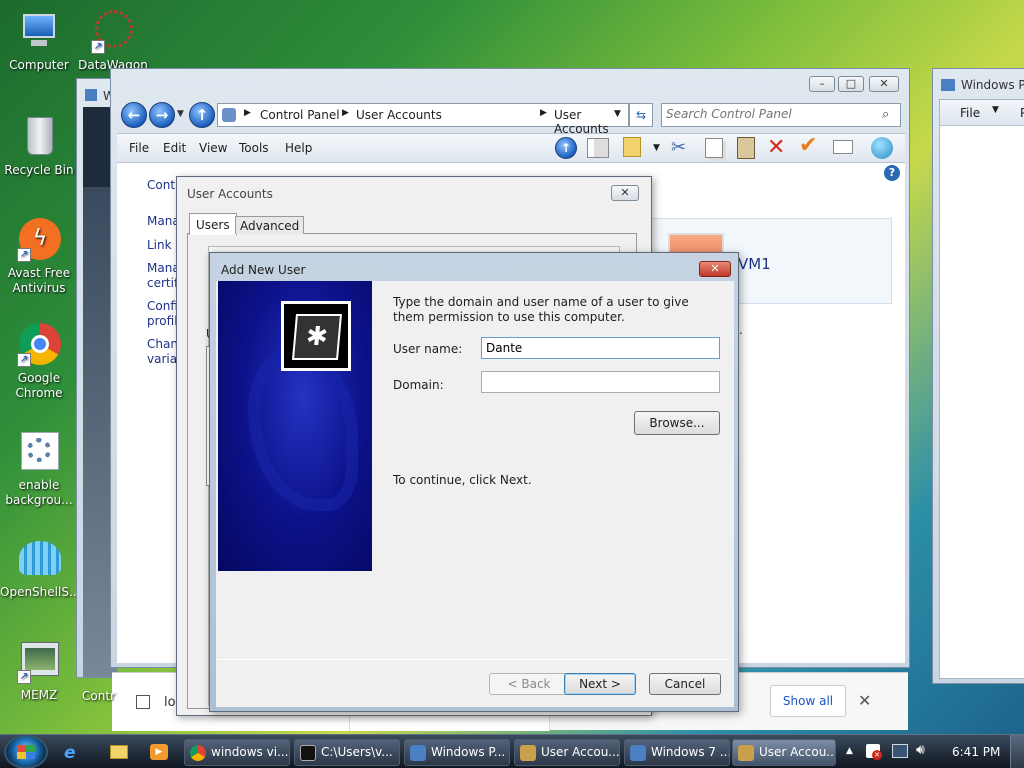  I want to click on forward-arrow-icon: →, so click(162, 115).